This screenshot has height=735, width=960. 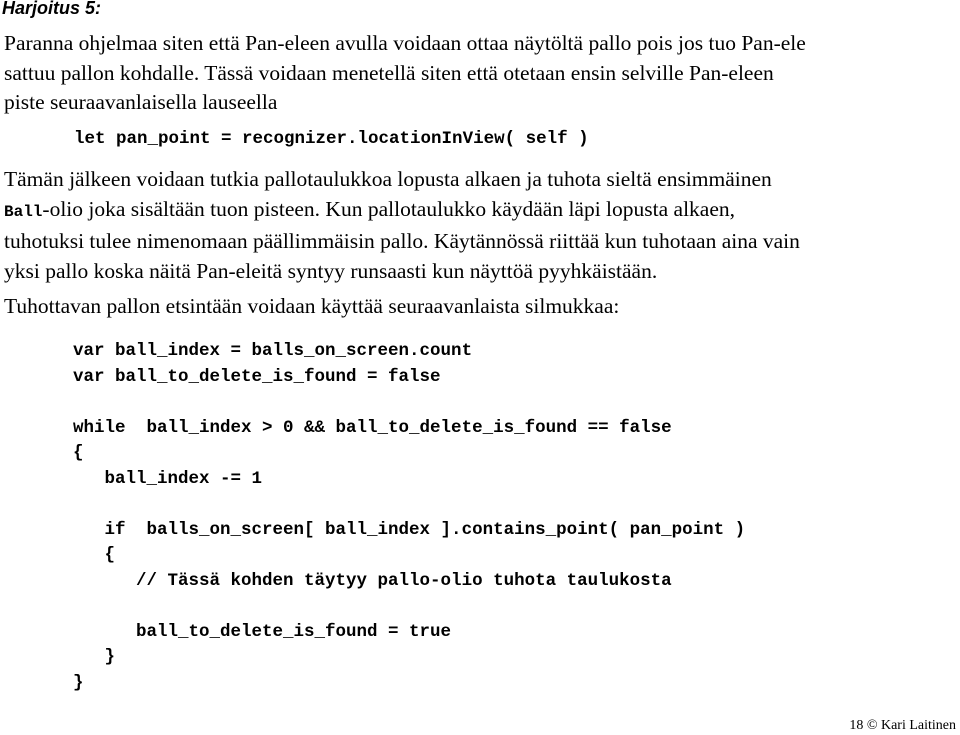 What do you see at coordinates (856, 725) in the screenshot?
I see `page-number: 18` at bounding box center [856, 725].